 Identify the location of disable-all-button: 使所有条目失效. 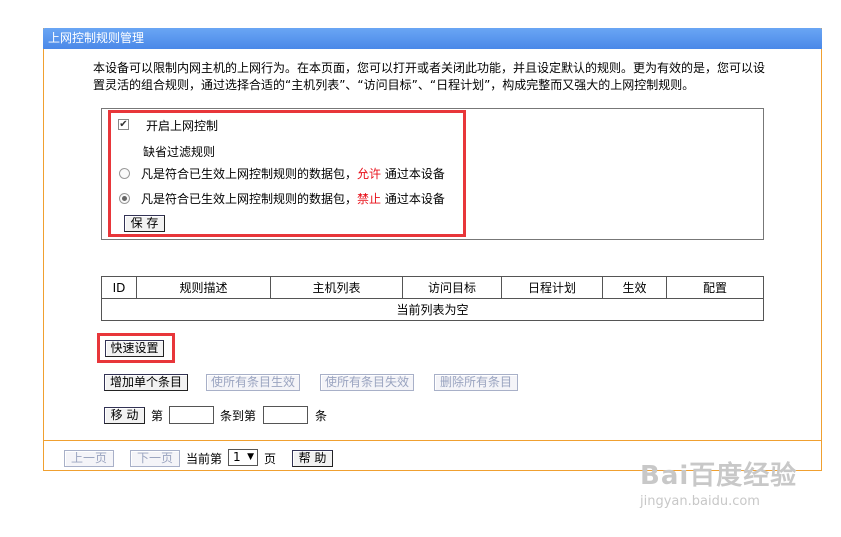
(367, 382).